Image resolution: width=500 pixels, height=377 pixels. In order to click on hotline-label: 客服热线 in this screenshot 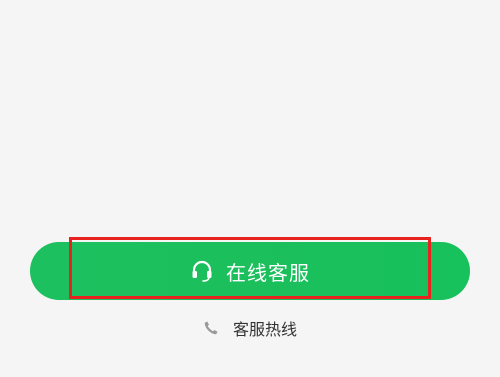, I will do `click(264, 329)`.